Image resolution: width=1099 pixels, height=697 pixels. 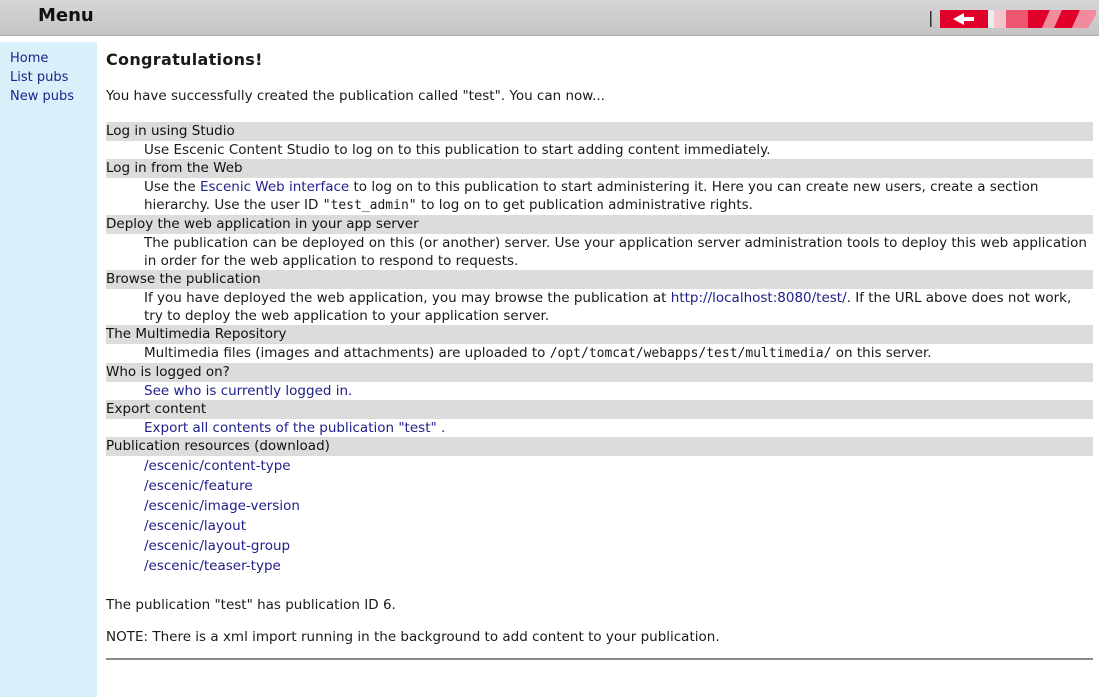 I want to click on sidebar-item-list-pubs: List pubs, so click(x=48, y=77).